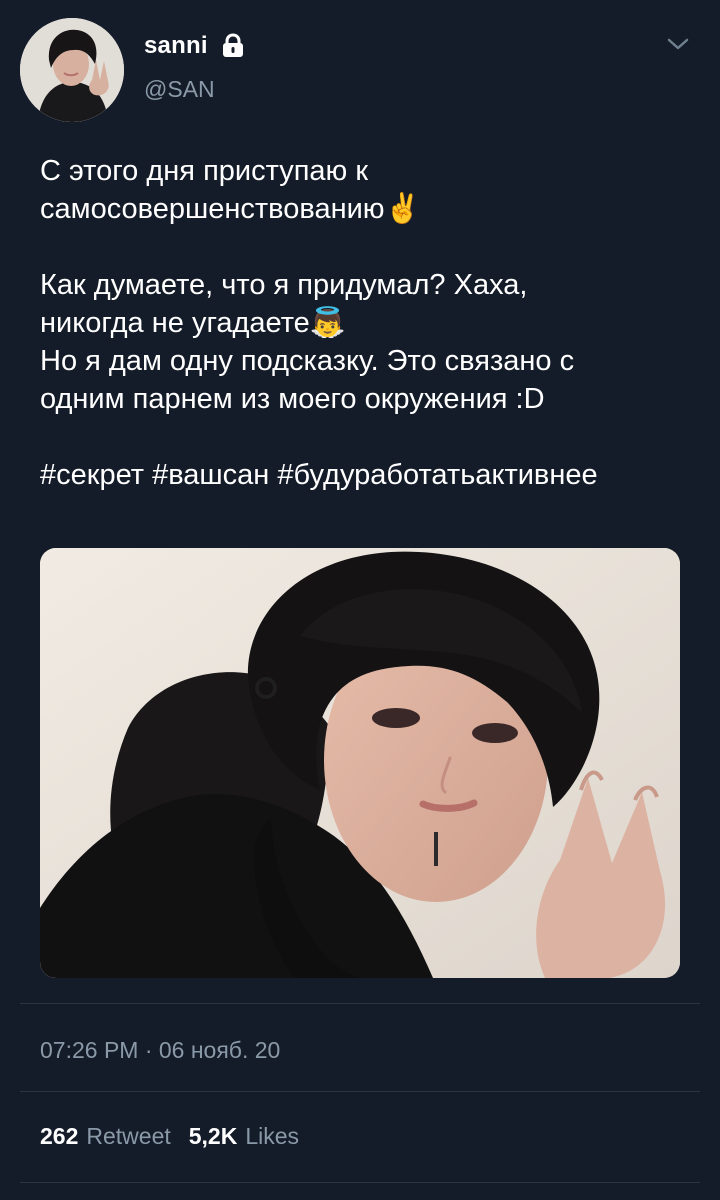 Image resolution: width=720 pixels, height=1200 pixels. Describe the element at coordinates (213, 1136) in the screenshot. I see `likes-count: 5,2K` at that location.